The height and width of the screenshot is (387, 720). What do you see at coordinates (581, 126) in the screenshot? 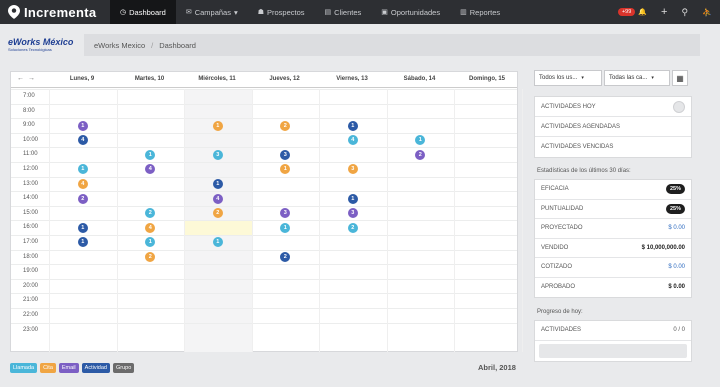
I see `activity-label: ACTIVIDADES AGENDADAS` at bounding box center [581, 126].